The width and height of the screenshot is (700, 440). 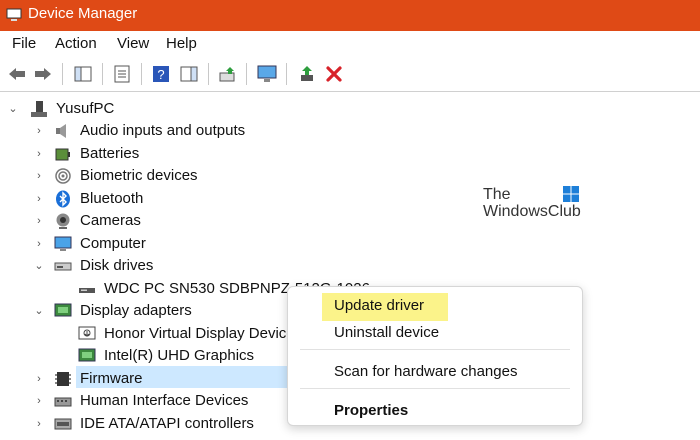 What do you see at coordinates (379, 305) in the screenshot?
I see `menu-item-update-driver: Update driver` at bounding box center [379, 305].